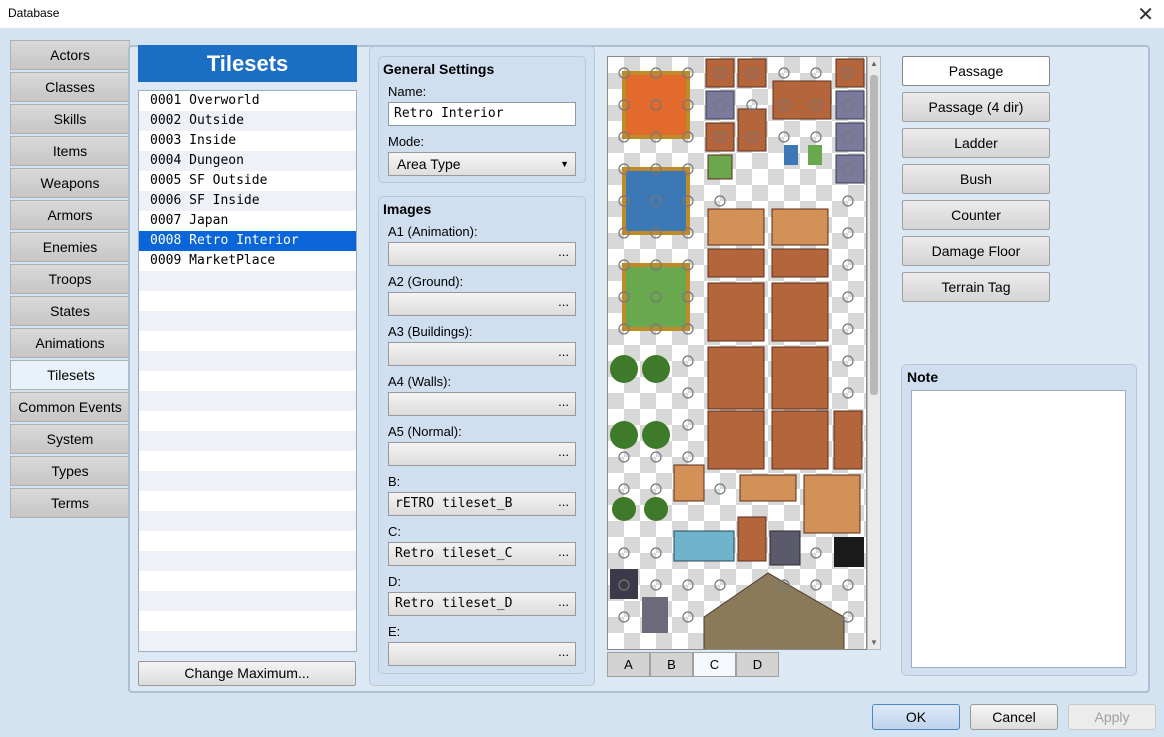 The image size is (1164, 737). Describe the element at coordinates (976, 179) in the screenshot. I see `bush-button: Bush` at that location.